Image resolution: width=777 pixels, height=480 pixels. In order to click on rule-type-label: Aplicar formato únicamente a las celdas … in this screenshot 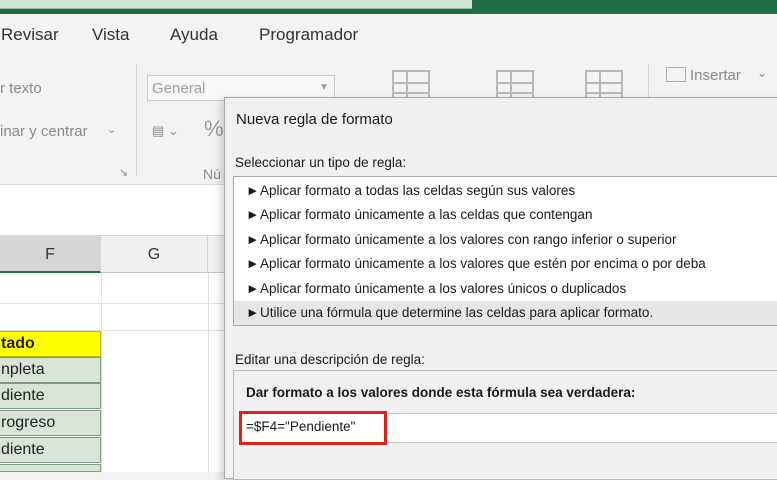, I will do `click(426, 214)`.